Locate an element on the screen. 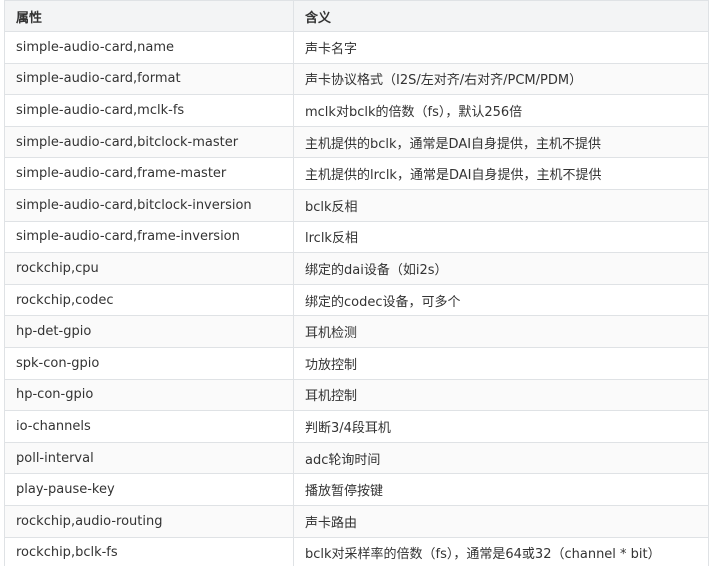 The width and height of the screenshot is (716, 586). cell-attribute: simple-audio-card,bitclock-master is located at coordinates (149, 142).